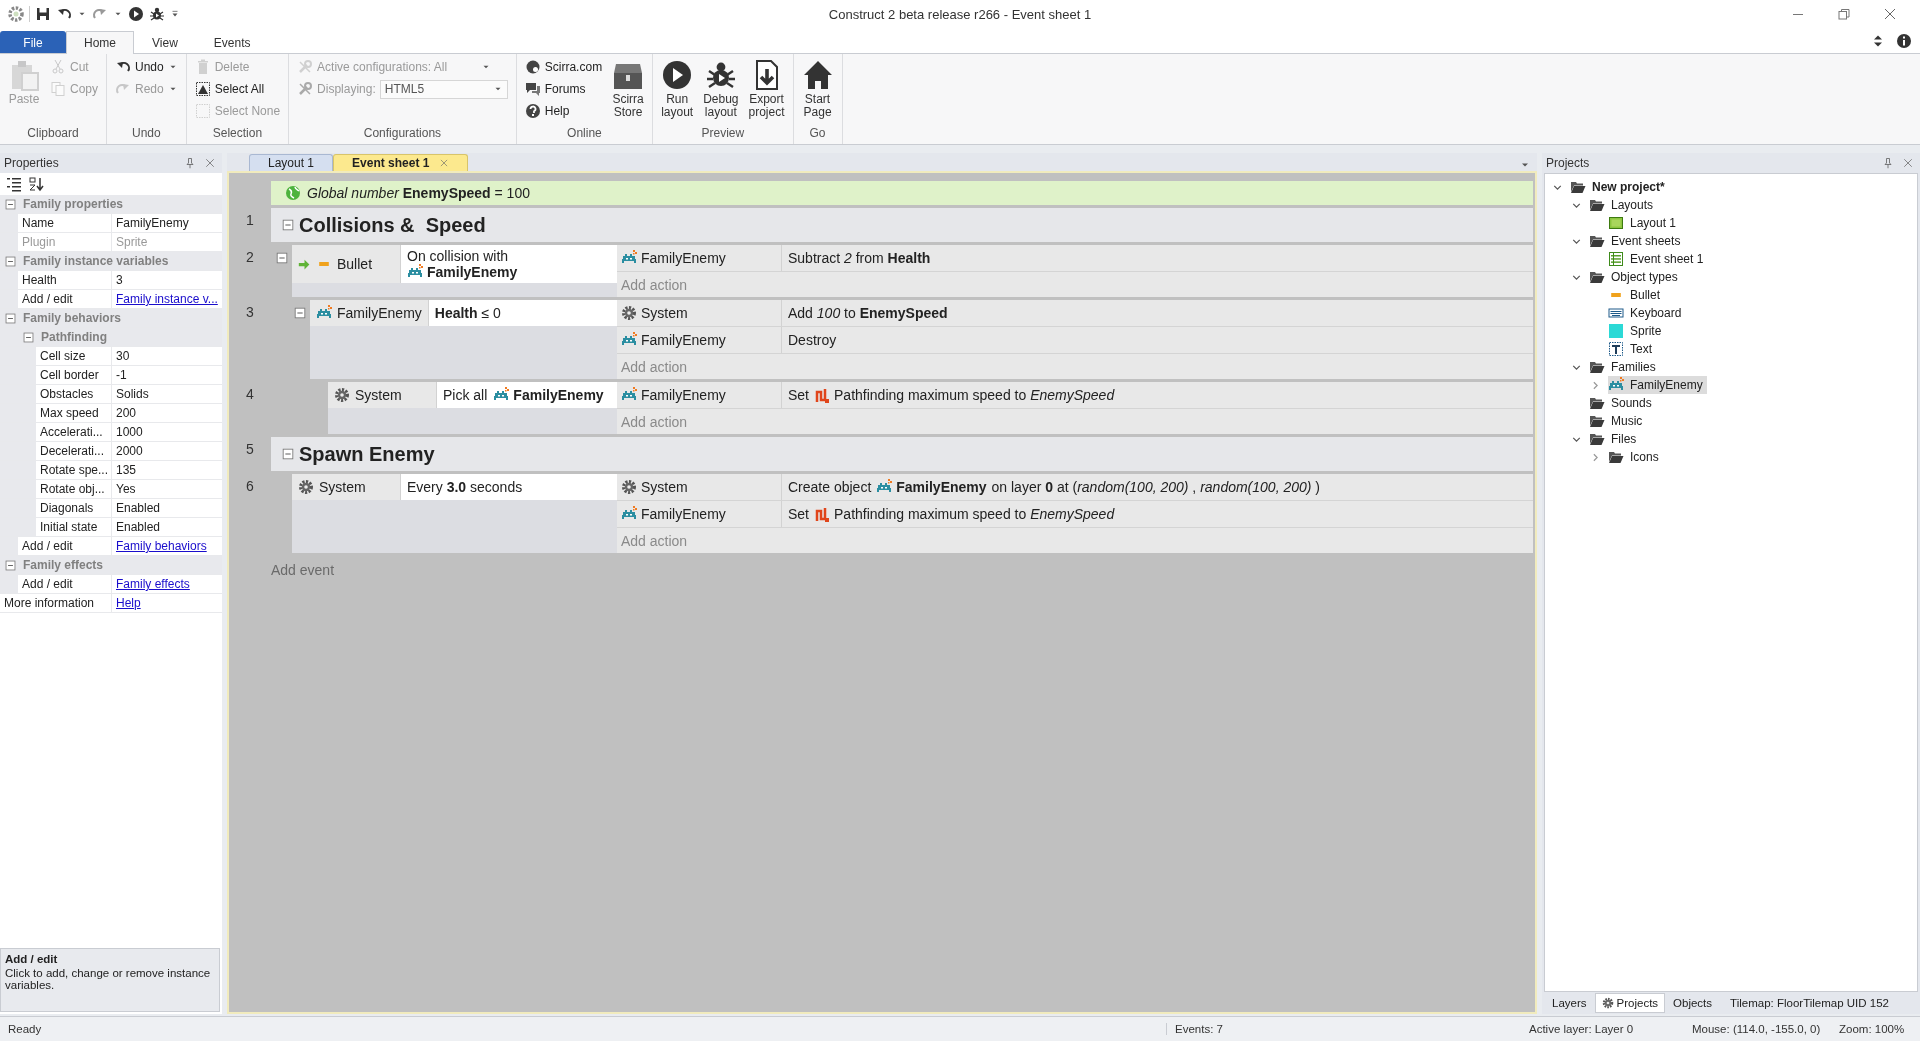 This screenshot has height=1041, width=1920. What do you see at coordinates (136, 14) in the screenshot?
I see `play-icon` at bounding box center [136, 14].